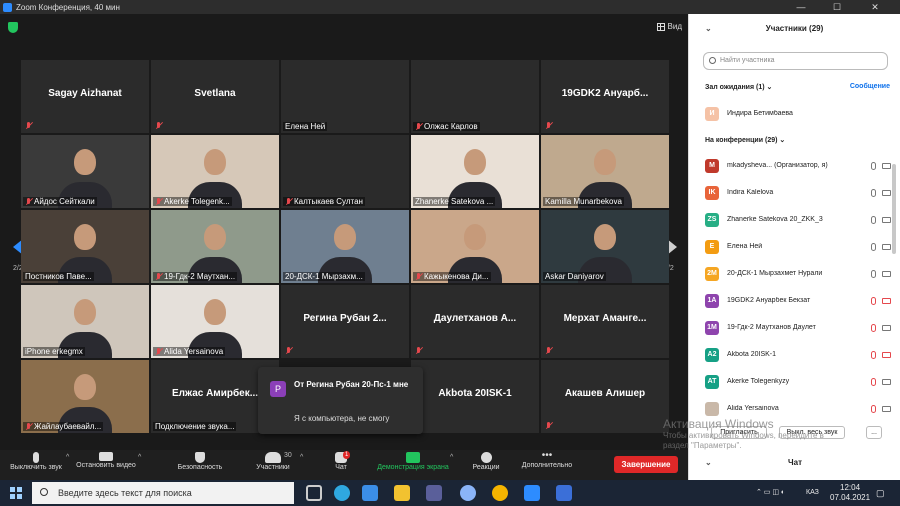 The width and height of the screenshot is (900, 506). What do you see at coordinates (370, 493) in the screenshot?
I see `mail-icon` at bounding box center [370, 493].